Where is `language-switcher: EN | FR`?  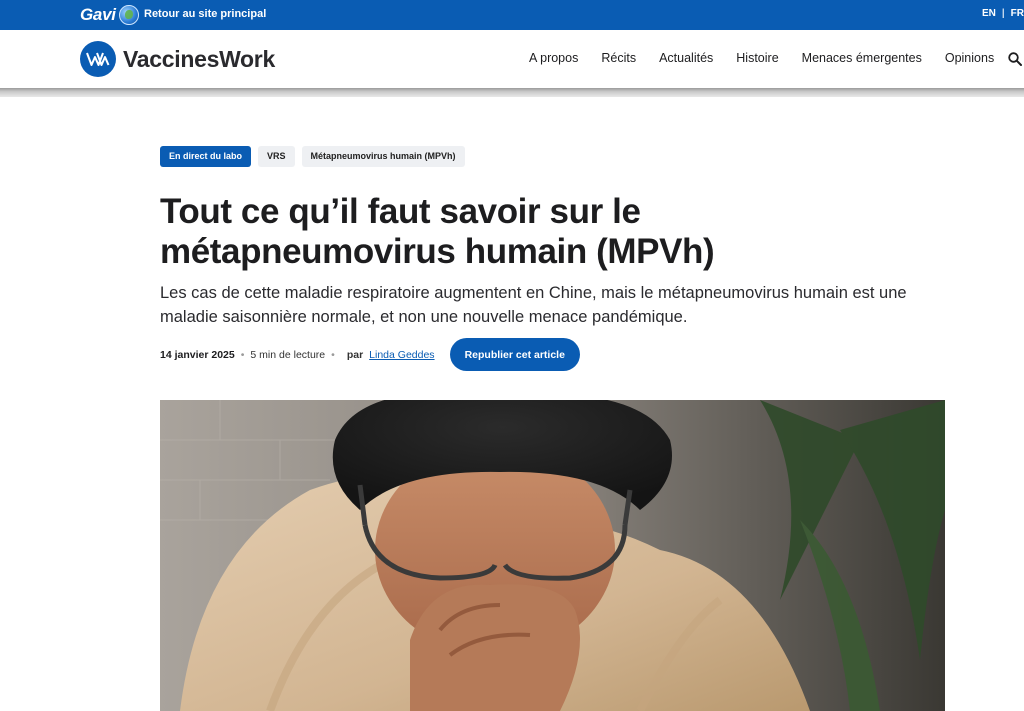
language-switcher: EN | FR is located at coordinates (1003, 13).